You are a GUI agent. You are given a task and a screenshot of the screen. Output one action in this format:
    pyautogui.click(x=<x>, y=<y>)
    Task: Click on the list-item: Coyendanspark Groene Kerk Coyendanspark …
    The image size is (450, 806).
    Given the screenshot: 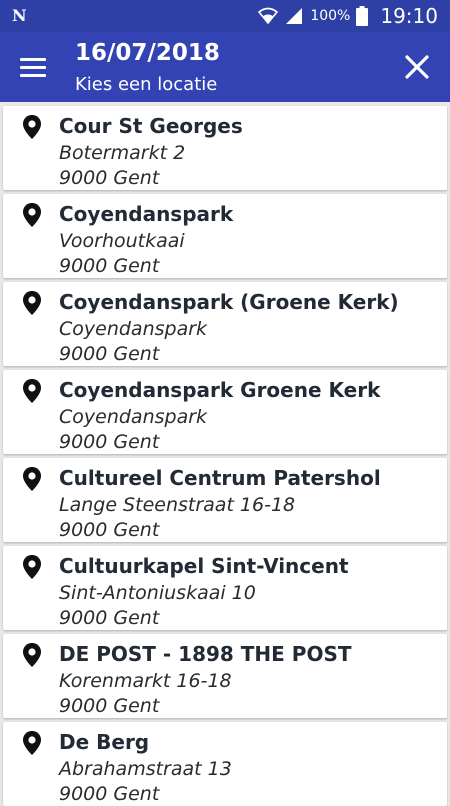 What is the action you would take?
    pyautogui.click(x=225, y=412)
    